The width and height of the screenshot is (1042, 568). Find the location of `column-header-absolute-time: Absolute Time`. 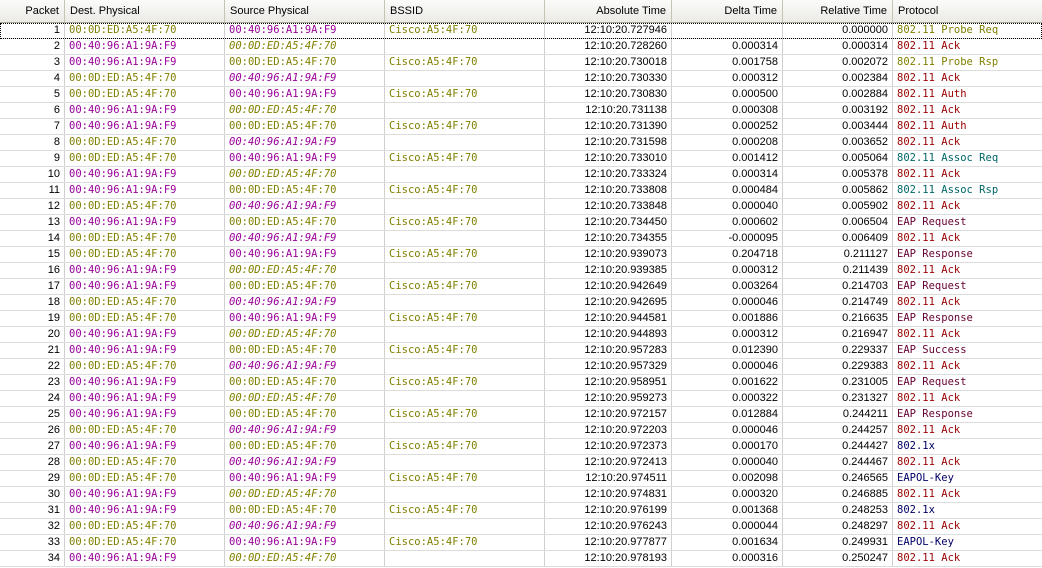

column-header-absolute-time: Absolute Time is located at coordinates (608, 11).